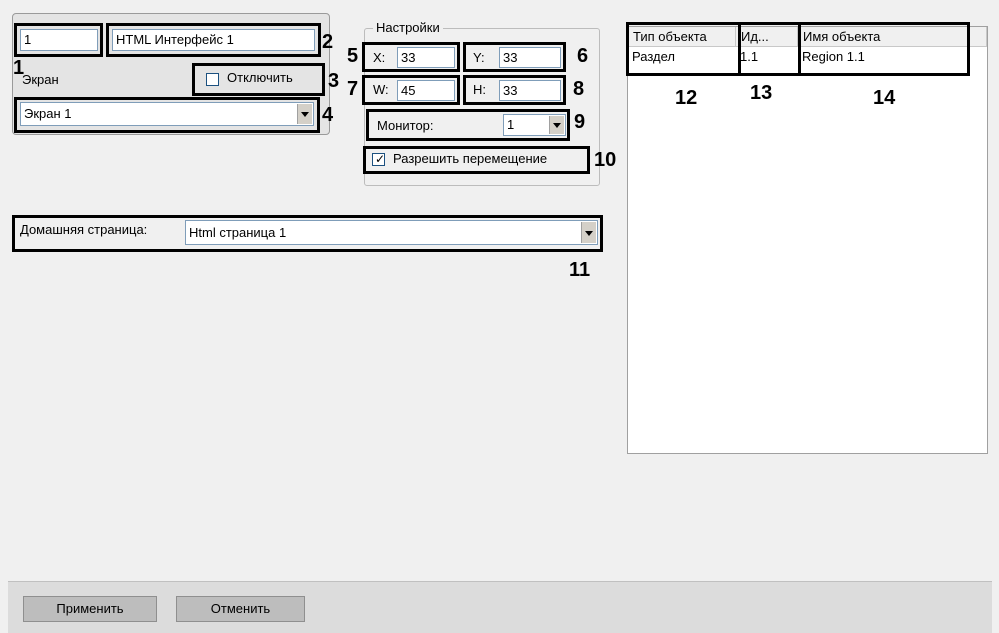 This screenshot has height=633, width=999. What do you see at coordinates (353, 56) in the screenshot?
I see `callout-5: 5` at bounding box center [353, 56].